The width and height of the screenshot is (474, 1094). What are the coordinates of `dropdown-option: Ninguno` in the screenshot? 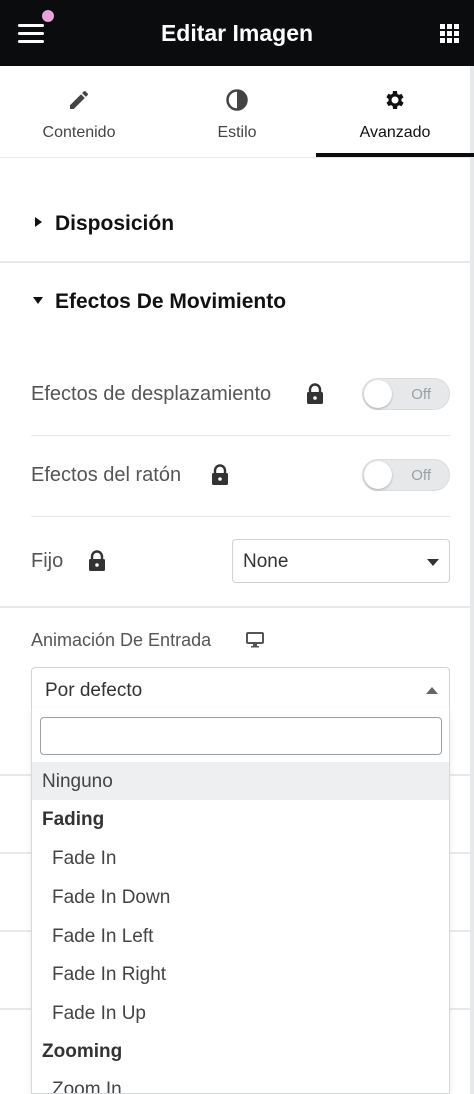 It's located at (240, 781).